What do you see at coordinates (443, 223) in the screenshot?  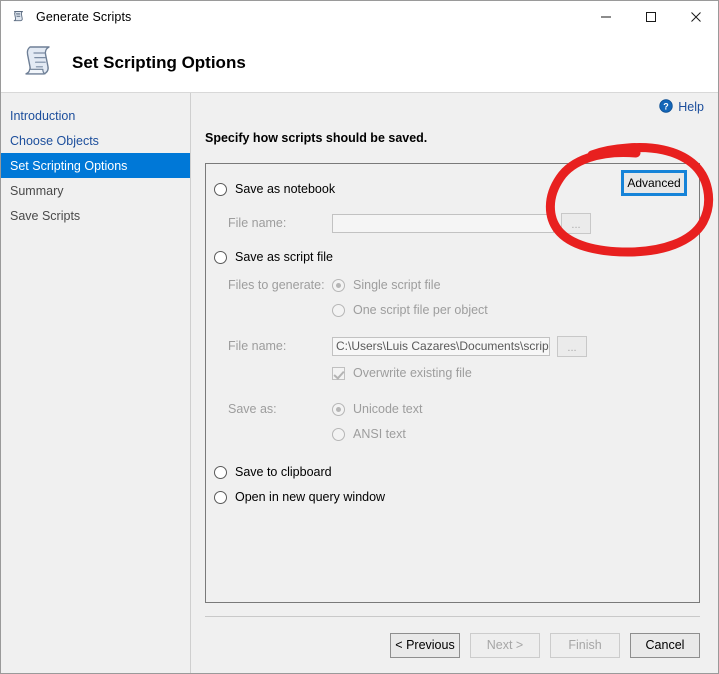 I see `notebook-file-name-input` at bounding box center [443, 223].